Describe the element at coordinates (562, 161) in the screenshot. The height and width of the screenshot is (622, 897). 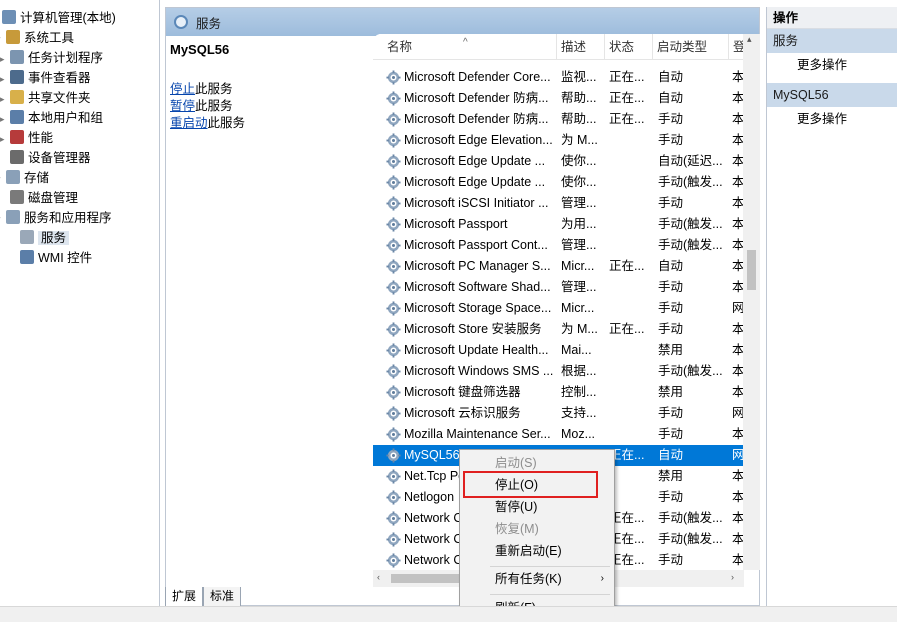
I see `service-row: Microsoft Edge Update ... 使你... 自动(延迟... 本` at that location.